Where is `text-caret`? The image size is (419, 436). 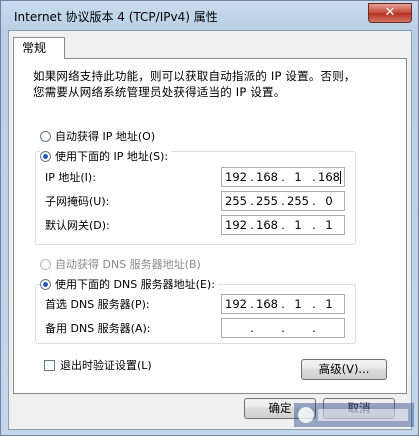 text-caret is located at coordinates (340, 177).